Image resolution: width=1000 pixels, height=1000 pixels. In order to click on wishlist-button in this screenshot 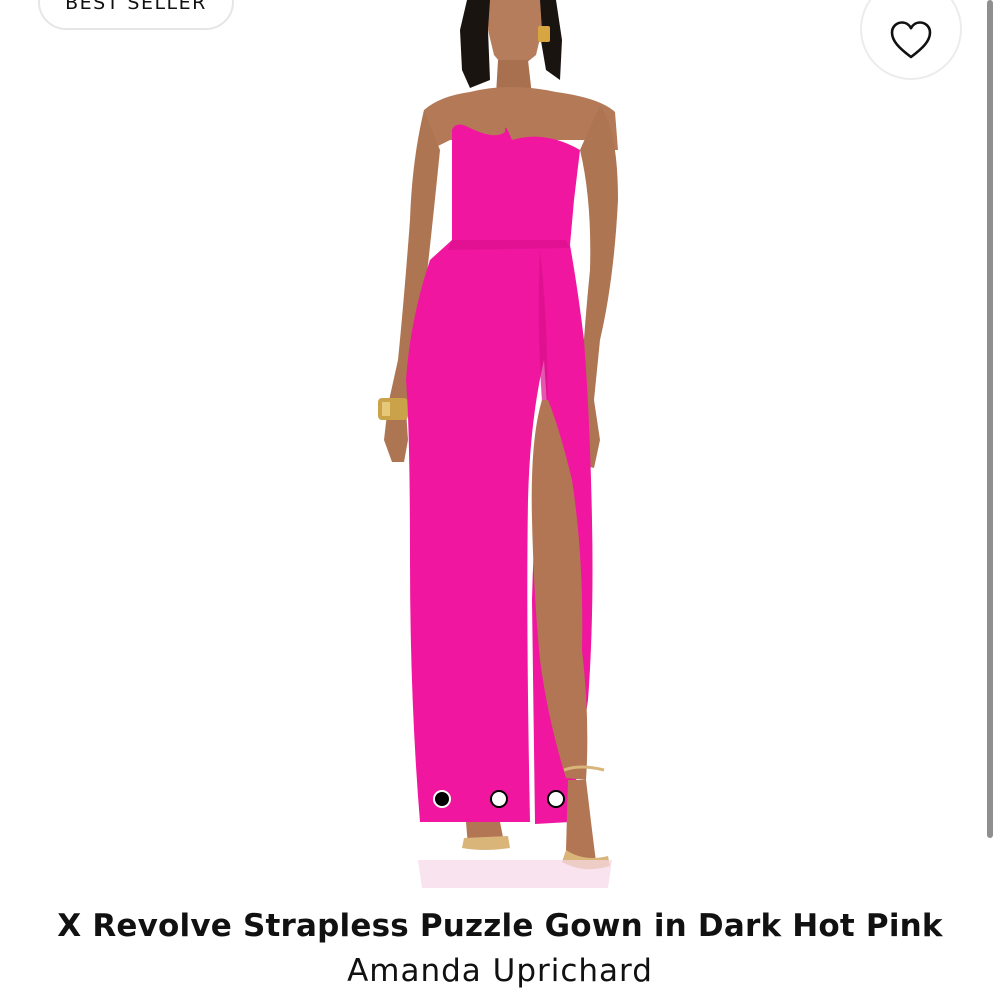, I will do `click(911, 40)`.